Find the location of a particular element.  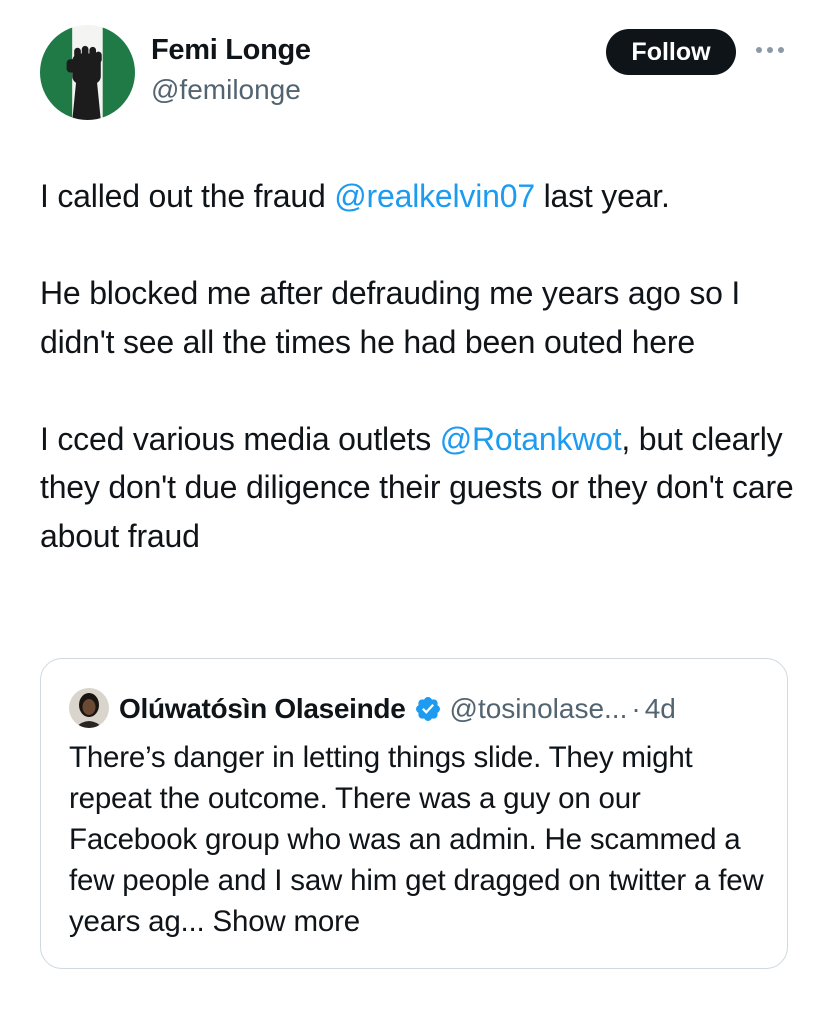

author-handle: @femilonge is located at coordinates (226, 90).